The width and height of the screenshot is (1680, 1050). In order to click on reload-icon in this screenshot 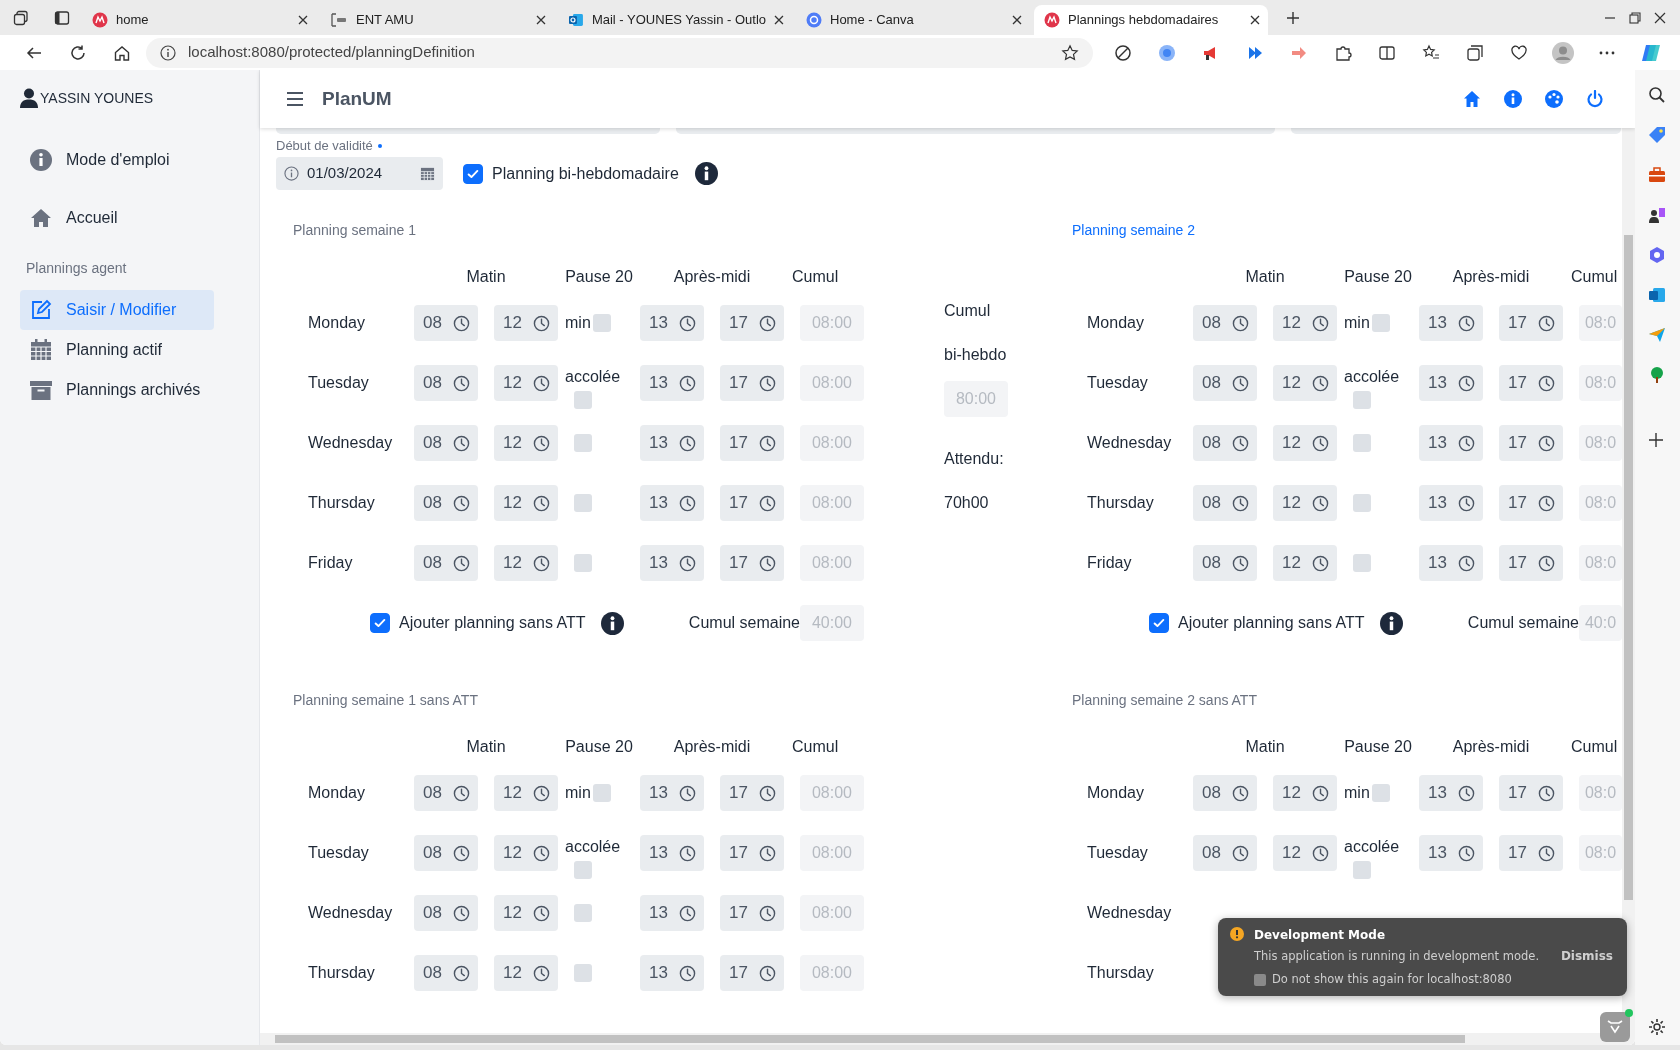, I will do `click(78, 52)`.